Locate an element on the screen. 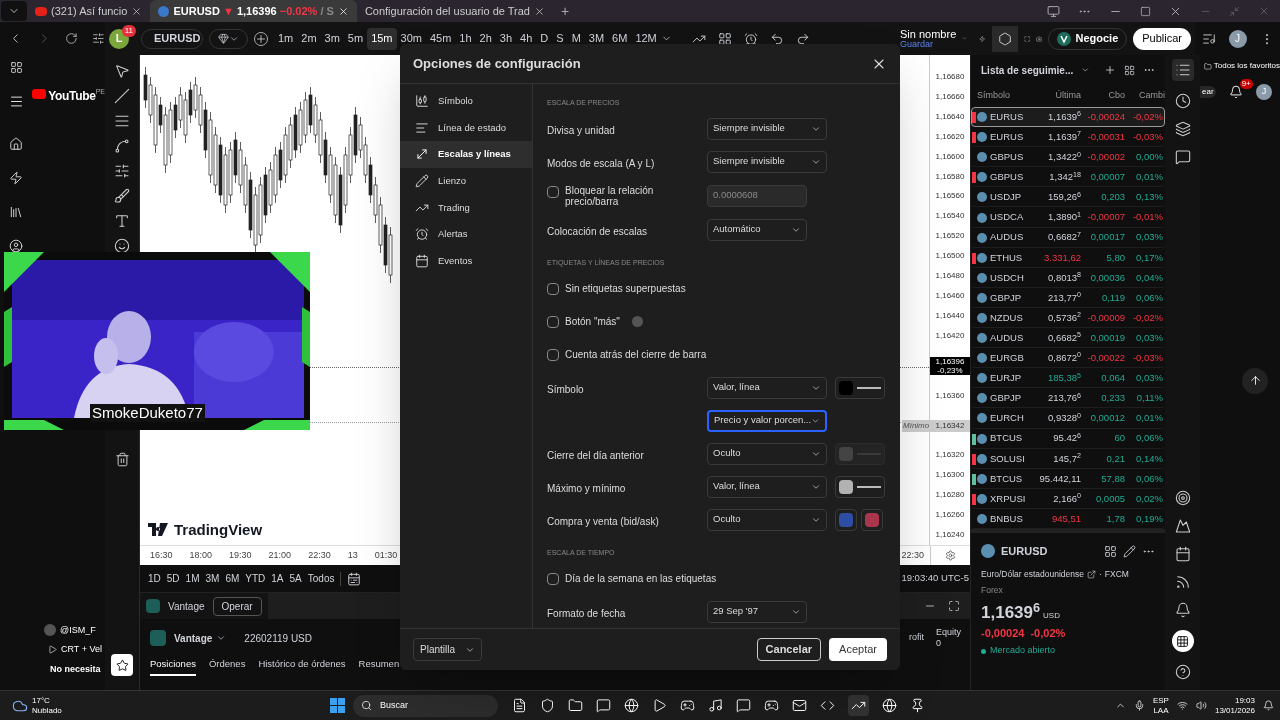 The width and height of the screenshot is (1280, 720). watchlist-row: BTCUS 95.42$^{6}$ 60 0,06% is located at coordinates (1068, 438).